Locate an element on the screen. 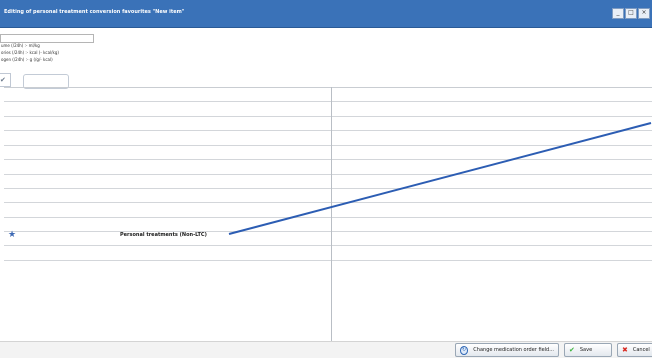 The height and width of the screenshot is (358, 652). checkmark-icon: ✔ is located at coordinates (572, 349).